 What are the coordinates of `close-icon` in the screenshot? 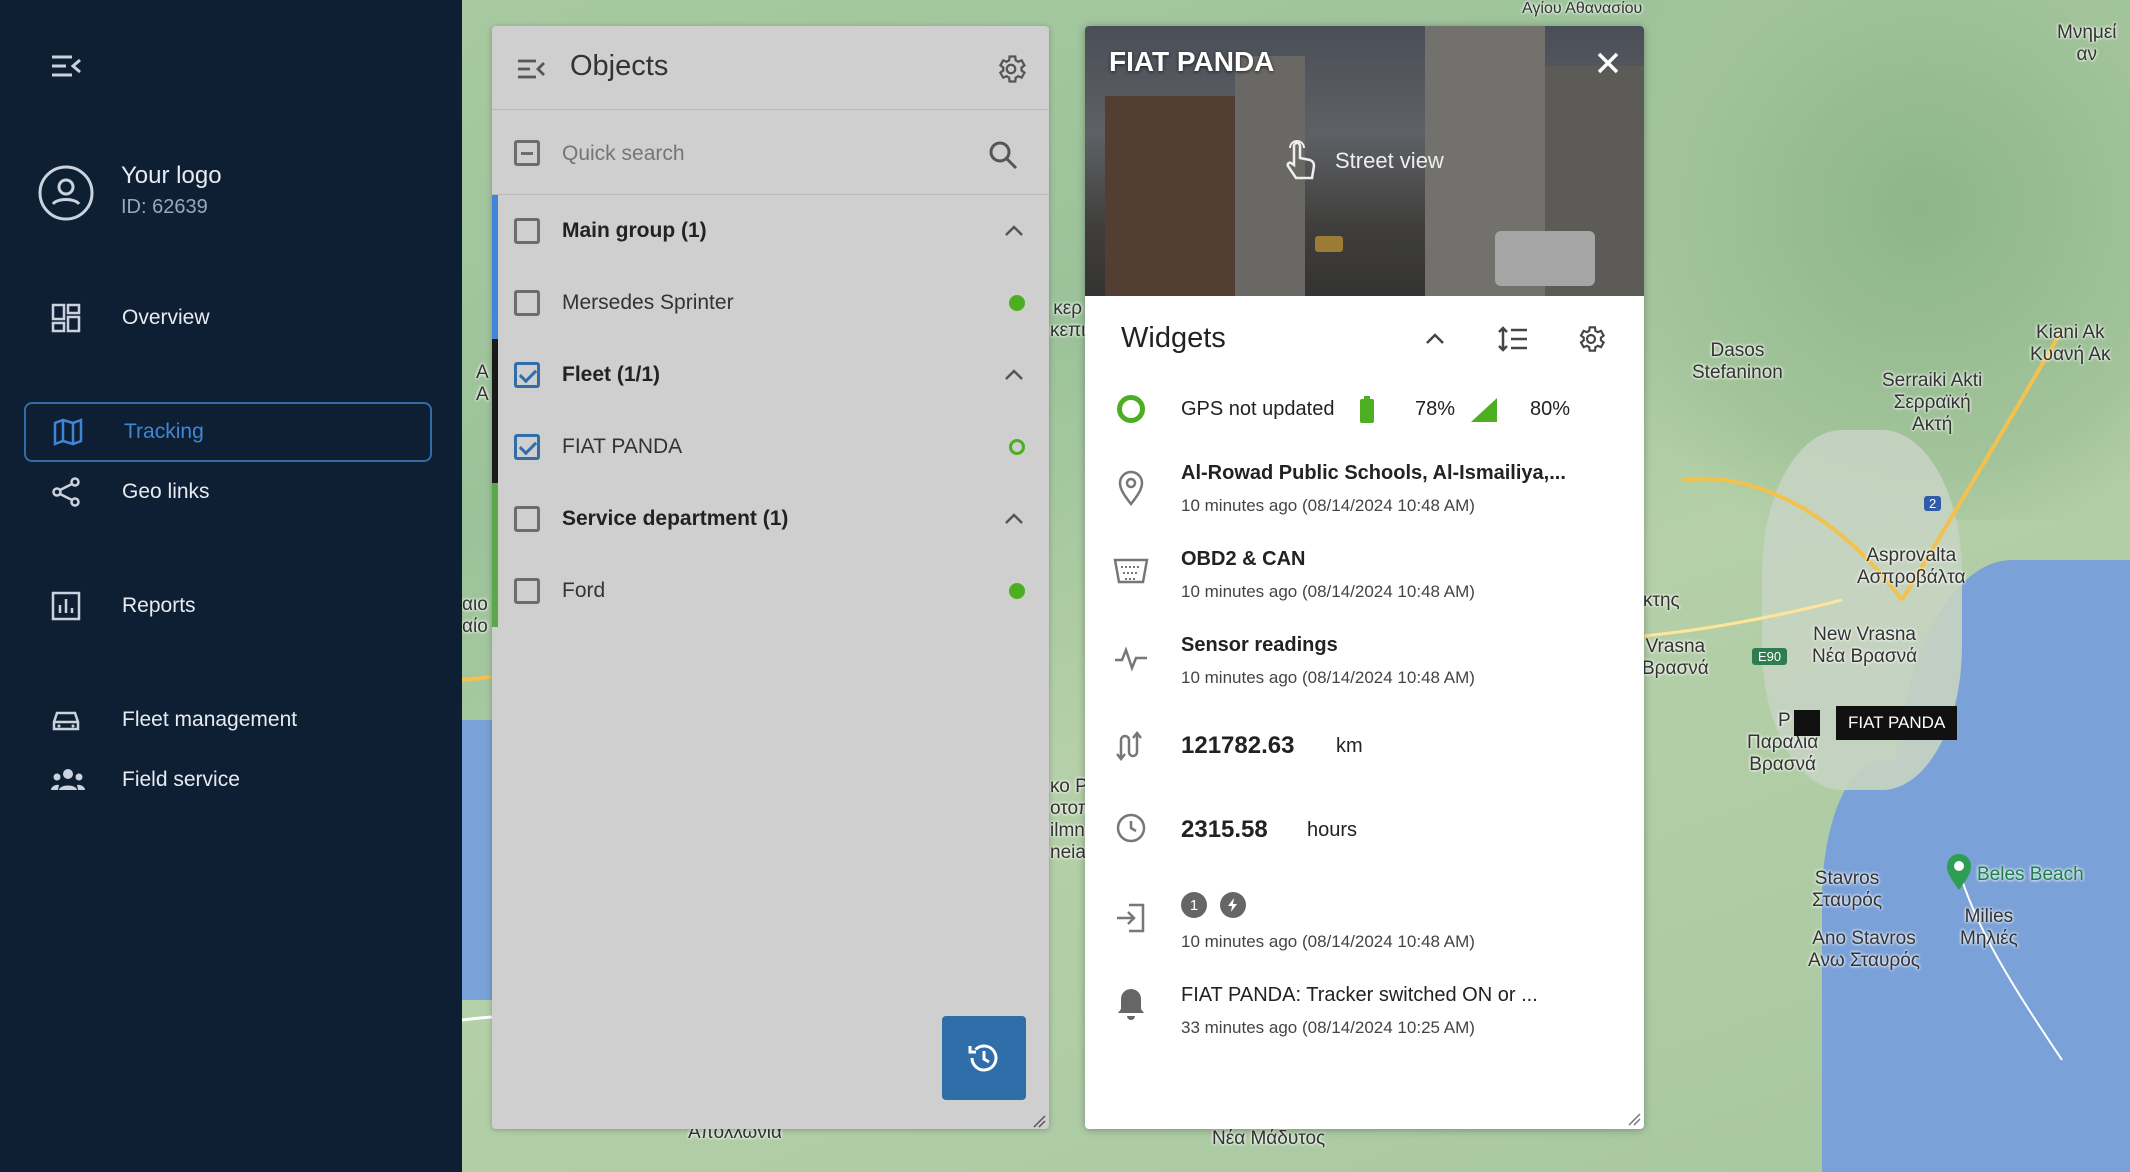 It's located at (1608, 63).